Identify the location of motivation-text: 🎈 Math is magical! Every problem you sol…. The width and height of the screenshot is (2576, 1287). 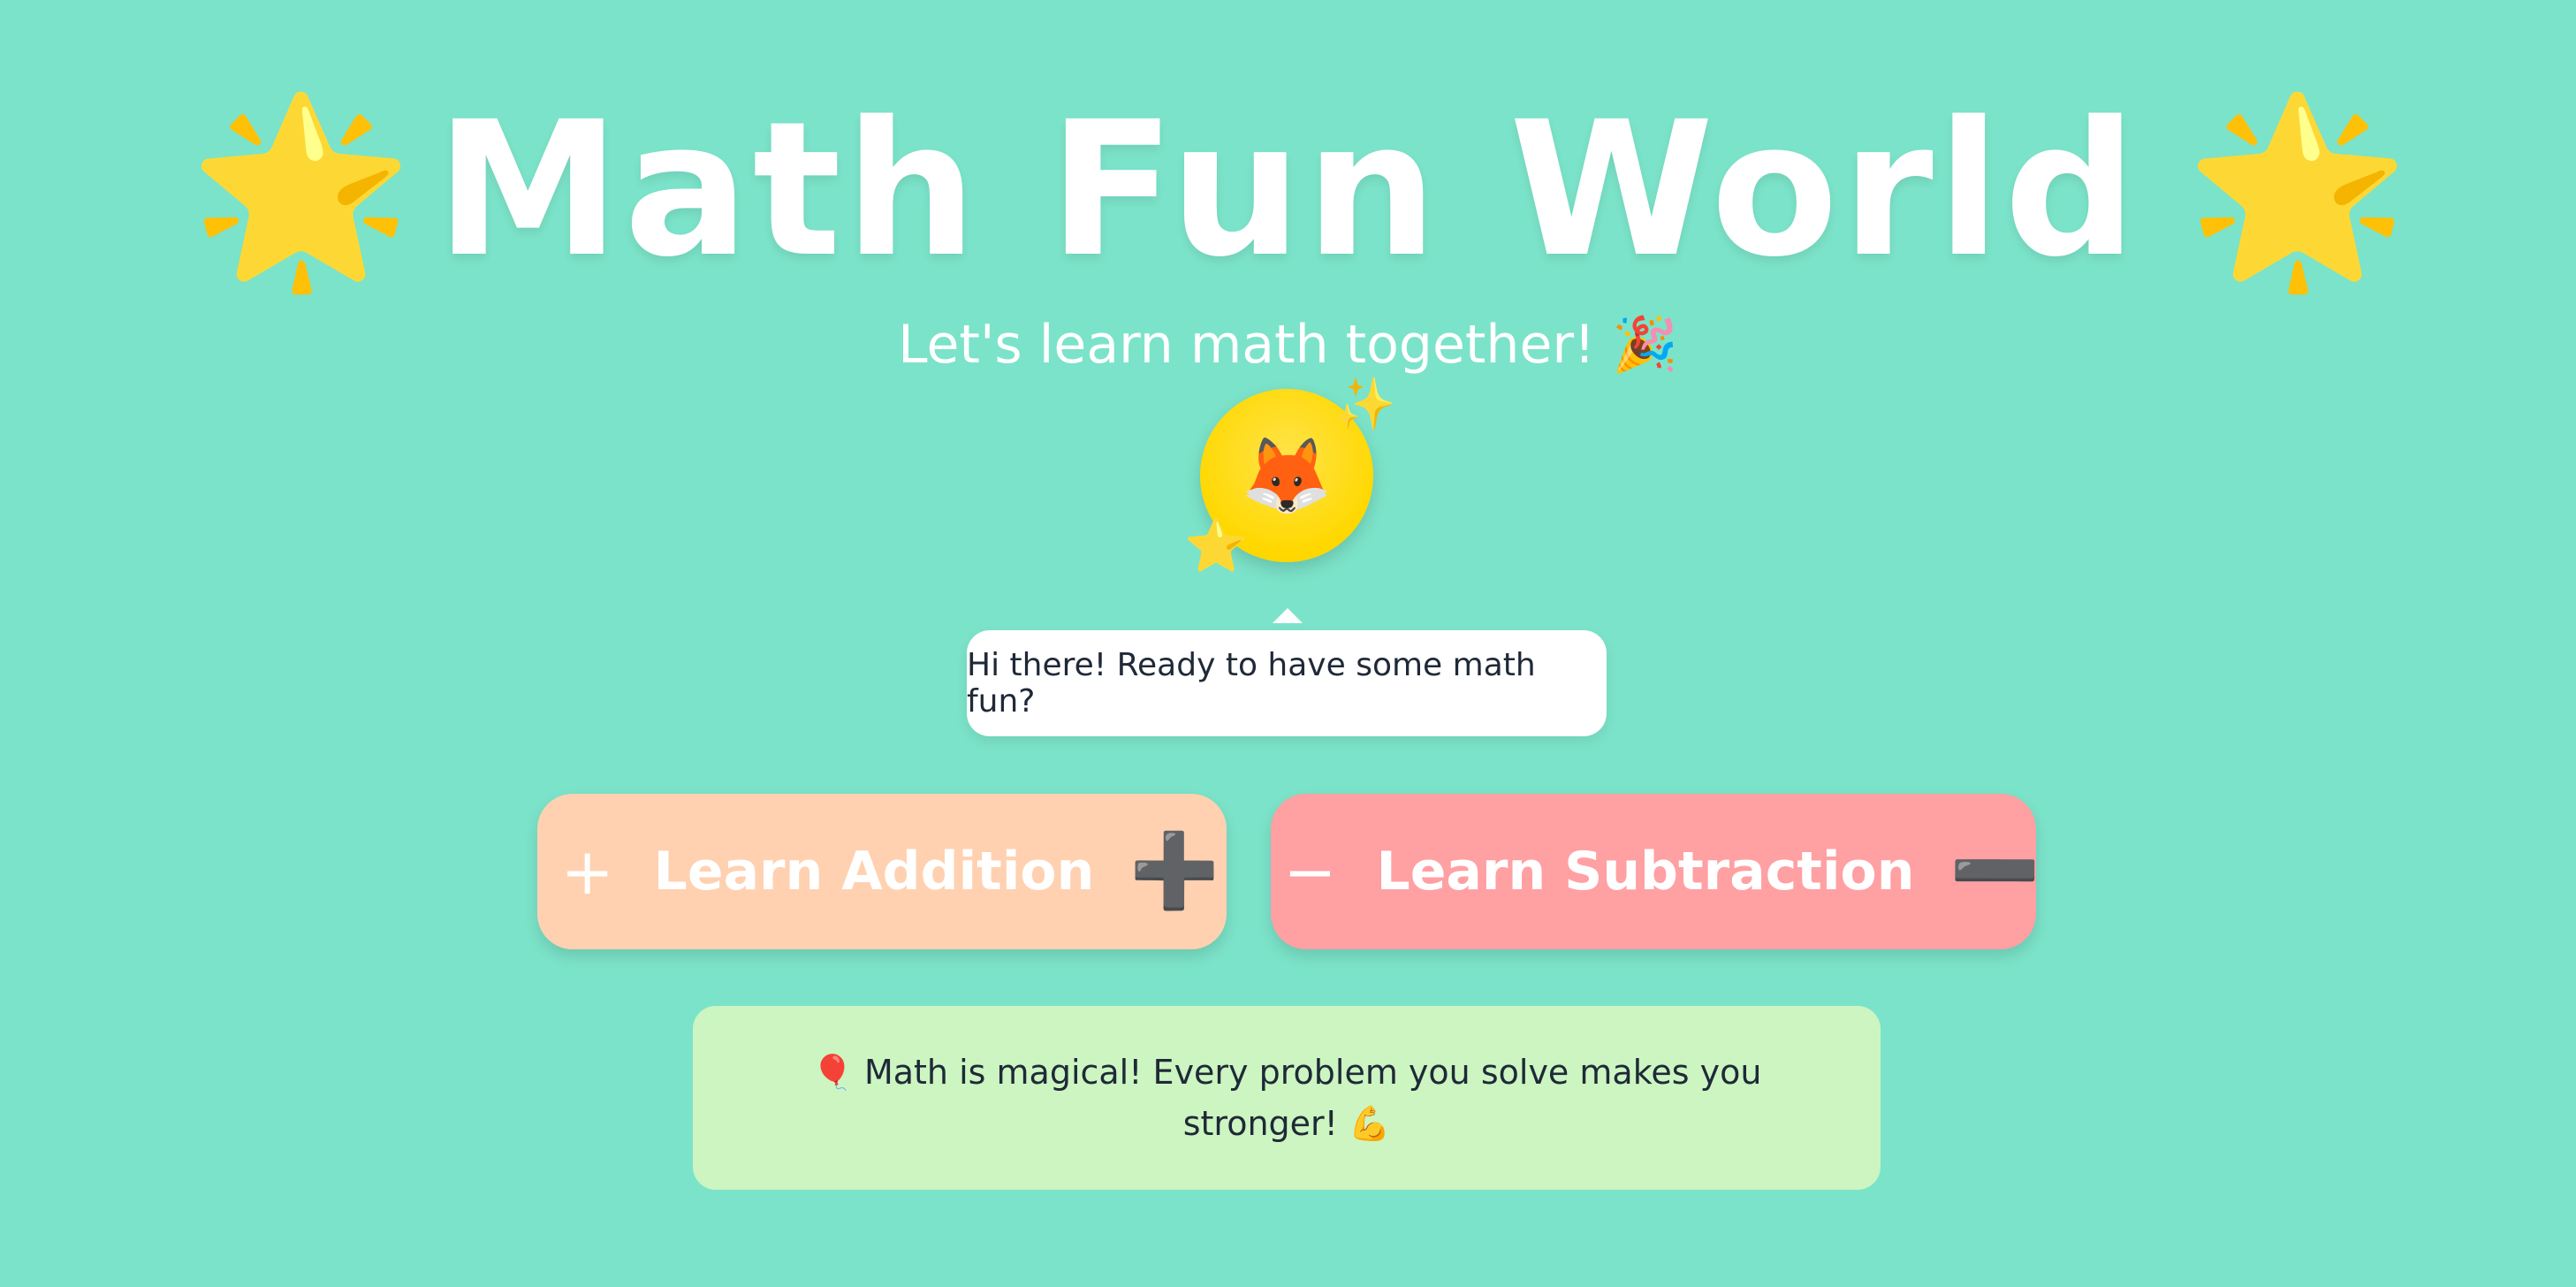
(1286, 1098).